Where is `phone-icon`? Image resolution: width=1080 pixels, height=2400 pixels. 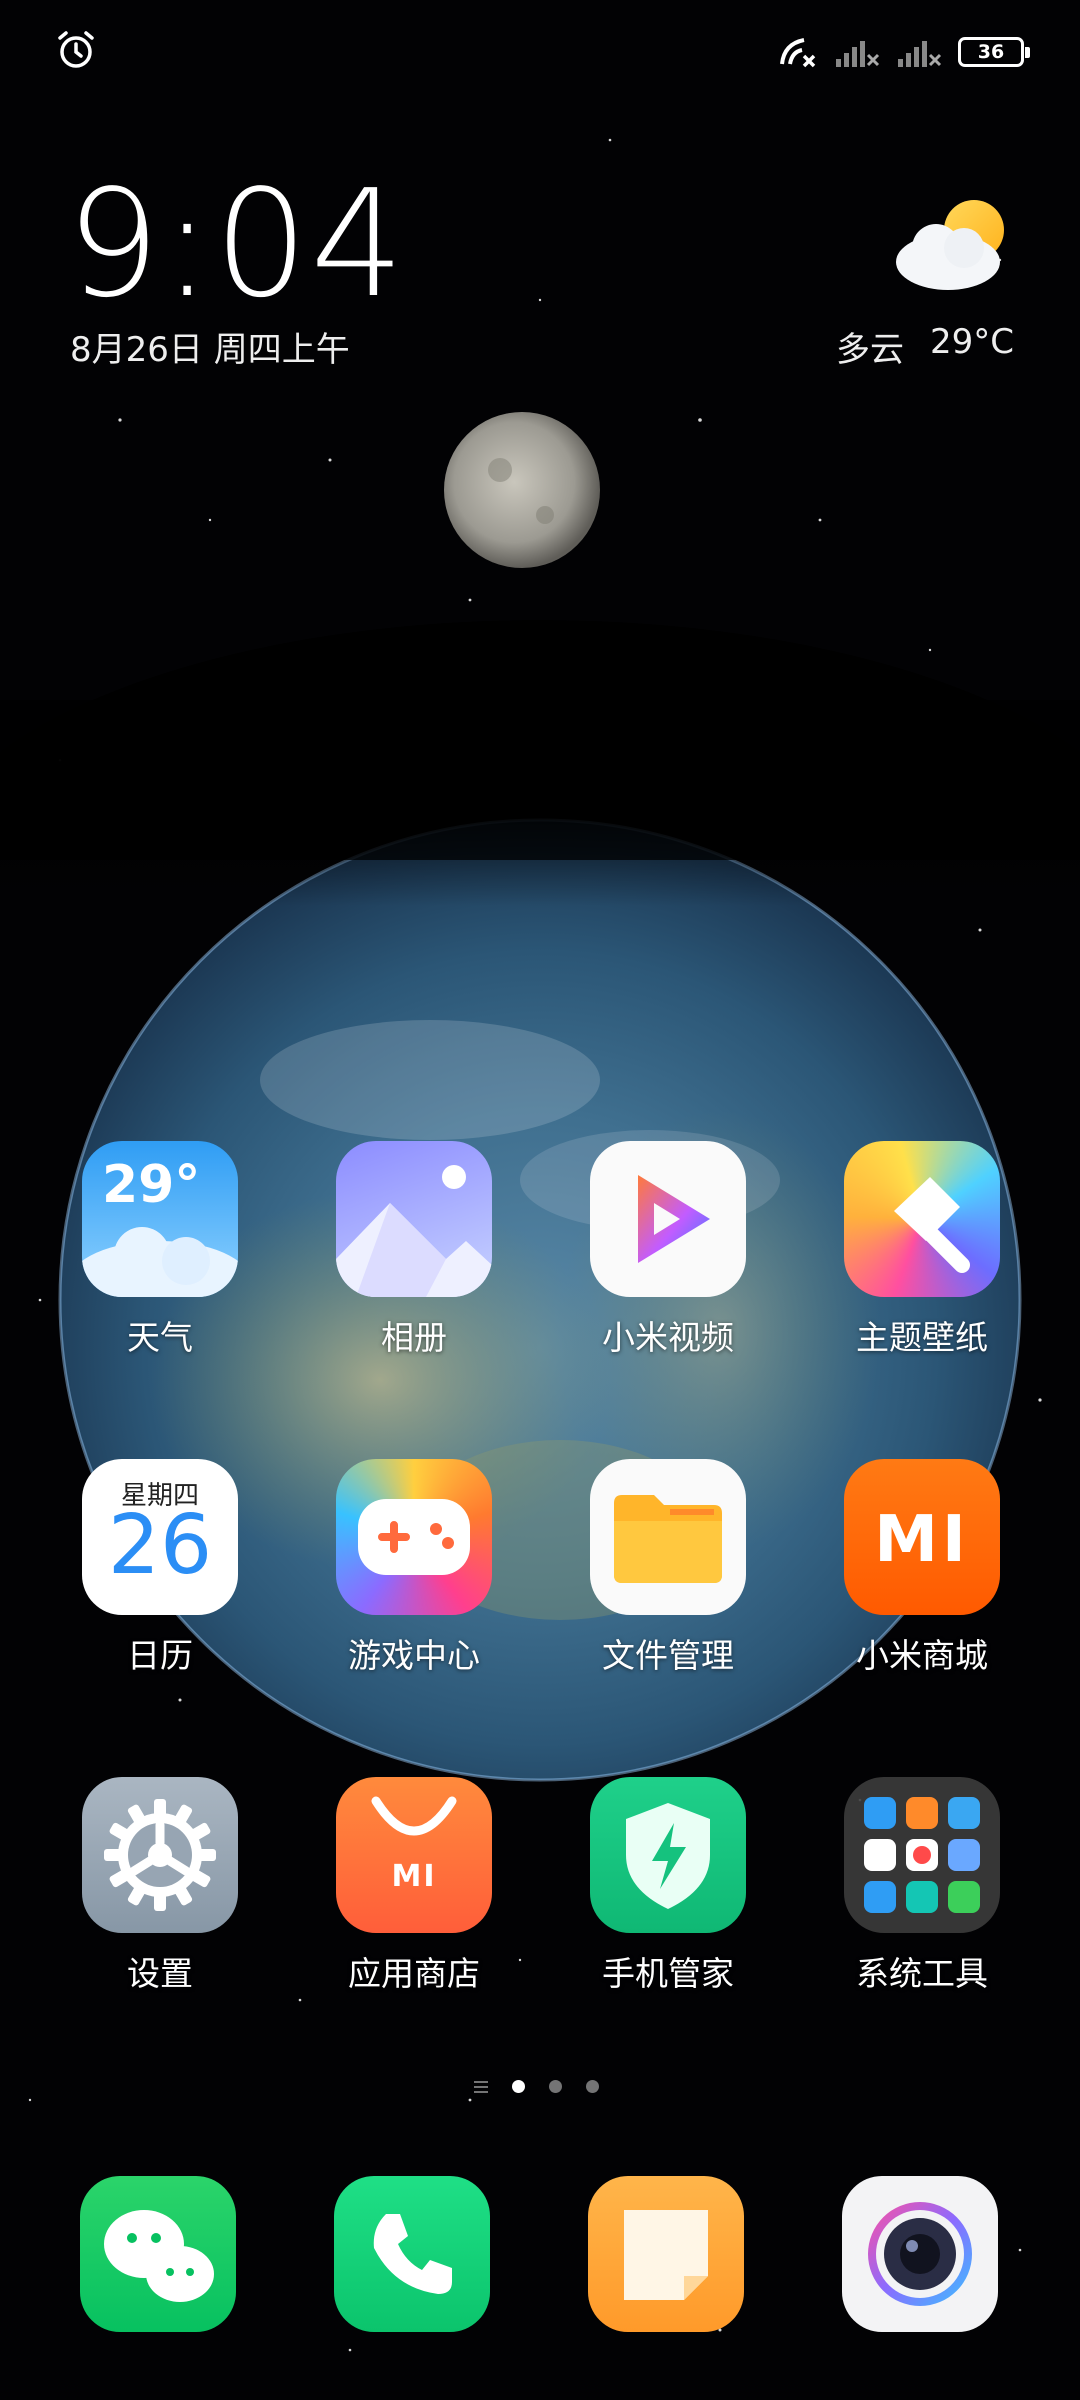 phone-icon is located at coordinates (412, 2254).